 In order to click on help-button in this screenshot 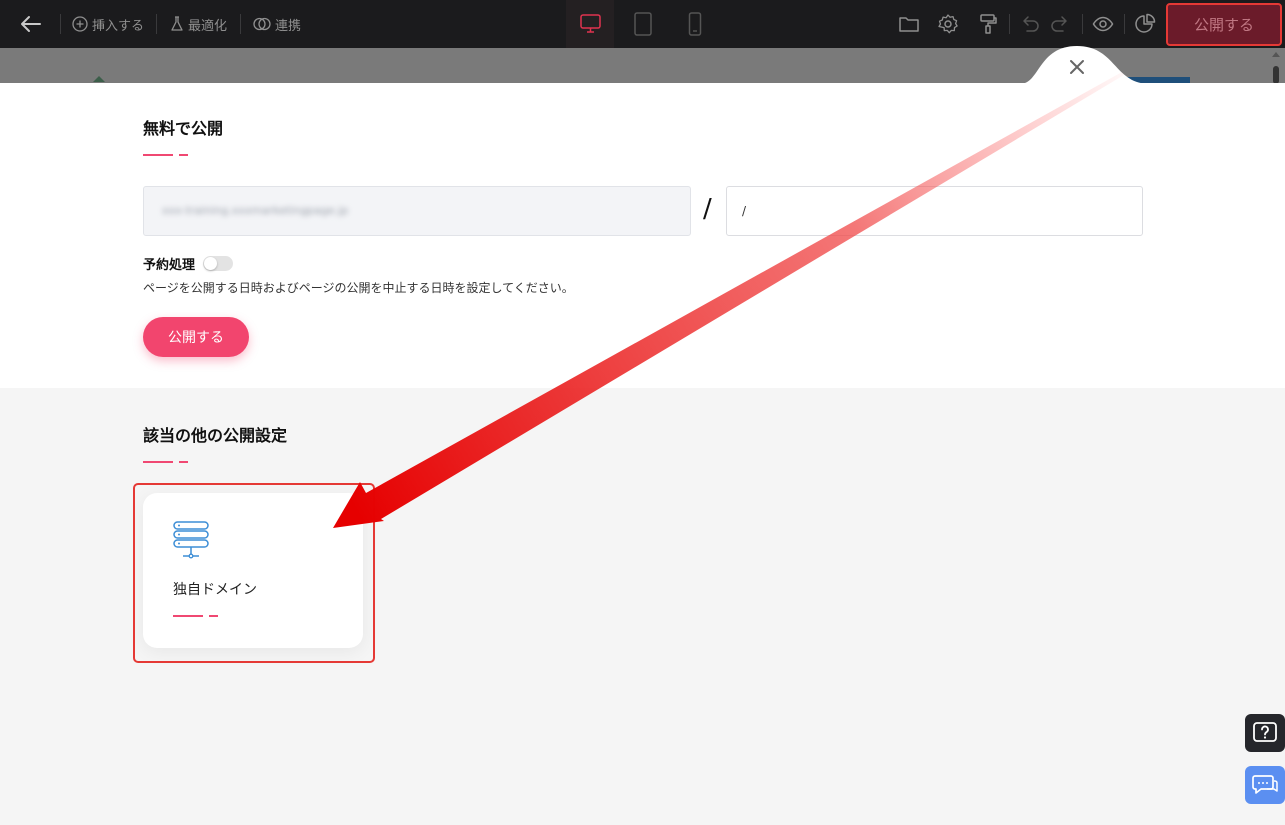, I will do `click(1265, 733)`.